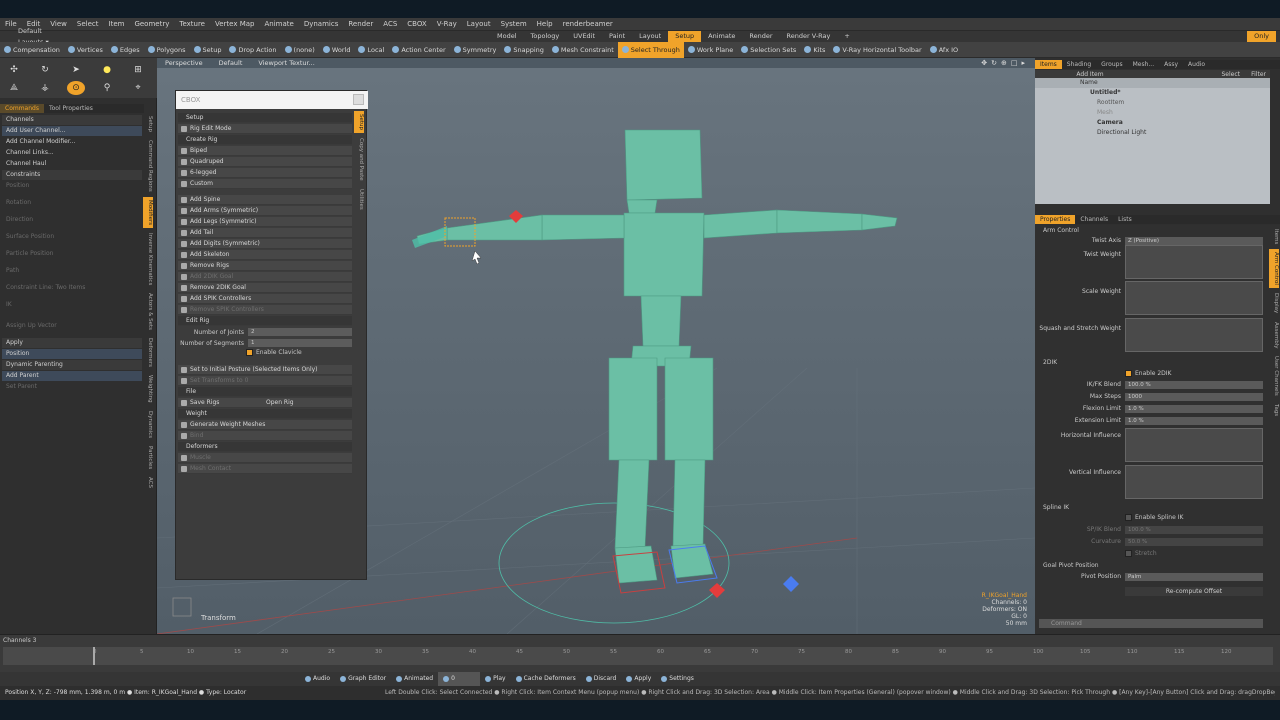  Describe the element at coordinates (72, 376) in the screenshot. I see `command-add-parent: Add Parent` at that location.